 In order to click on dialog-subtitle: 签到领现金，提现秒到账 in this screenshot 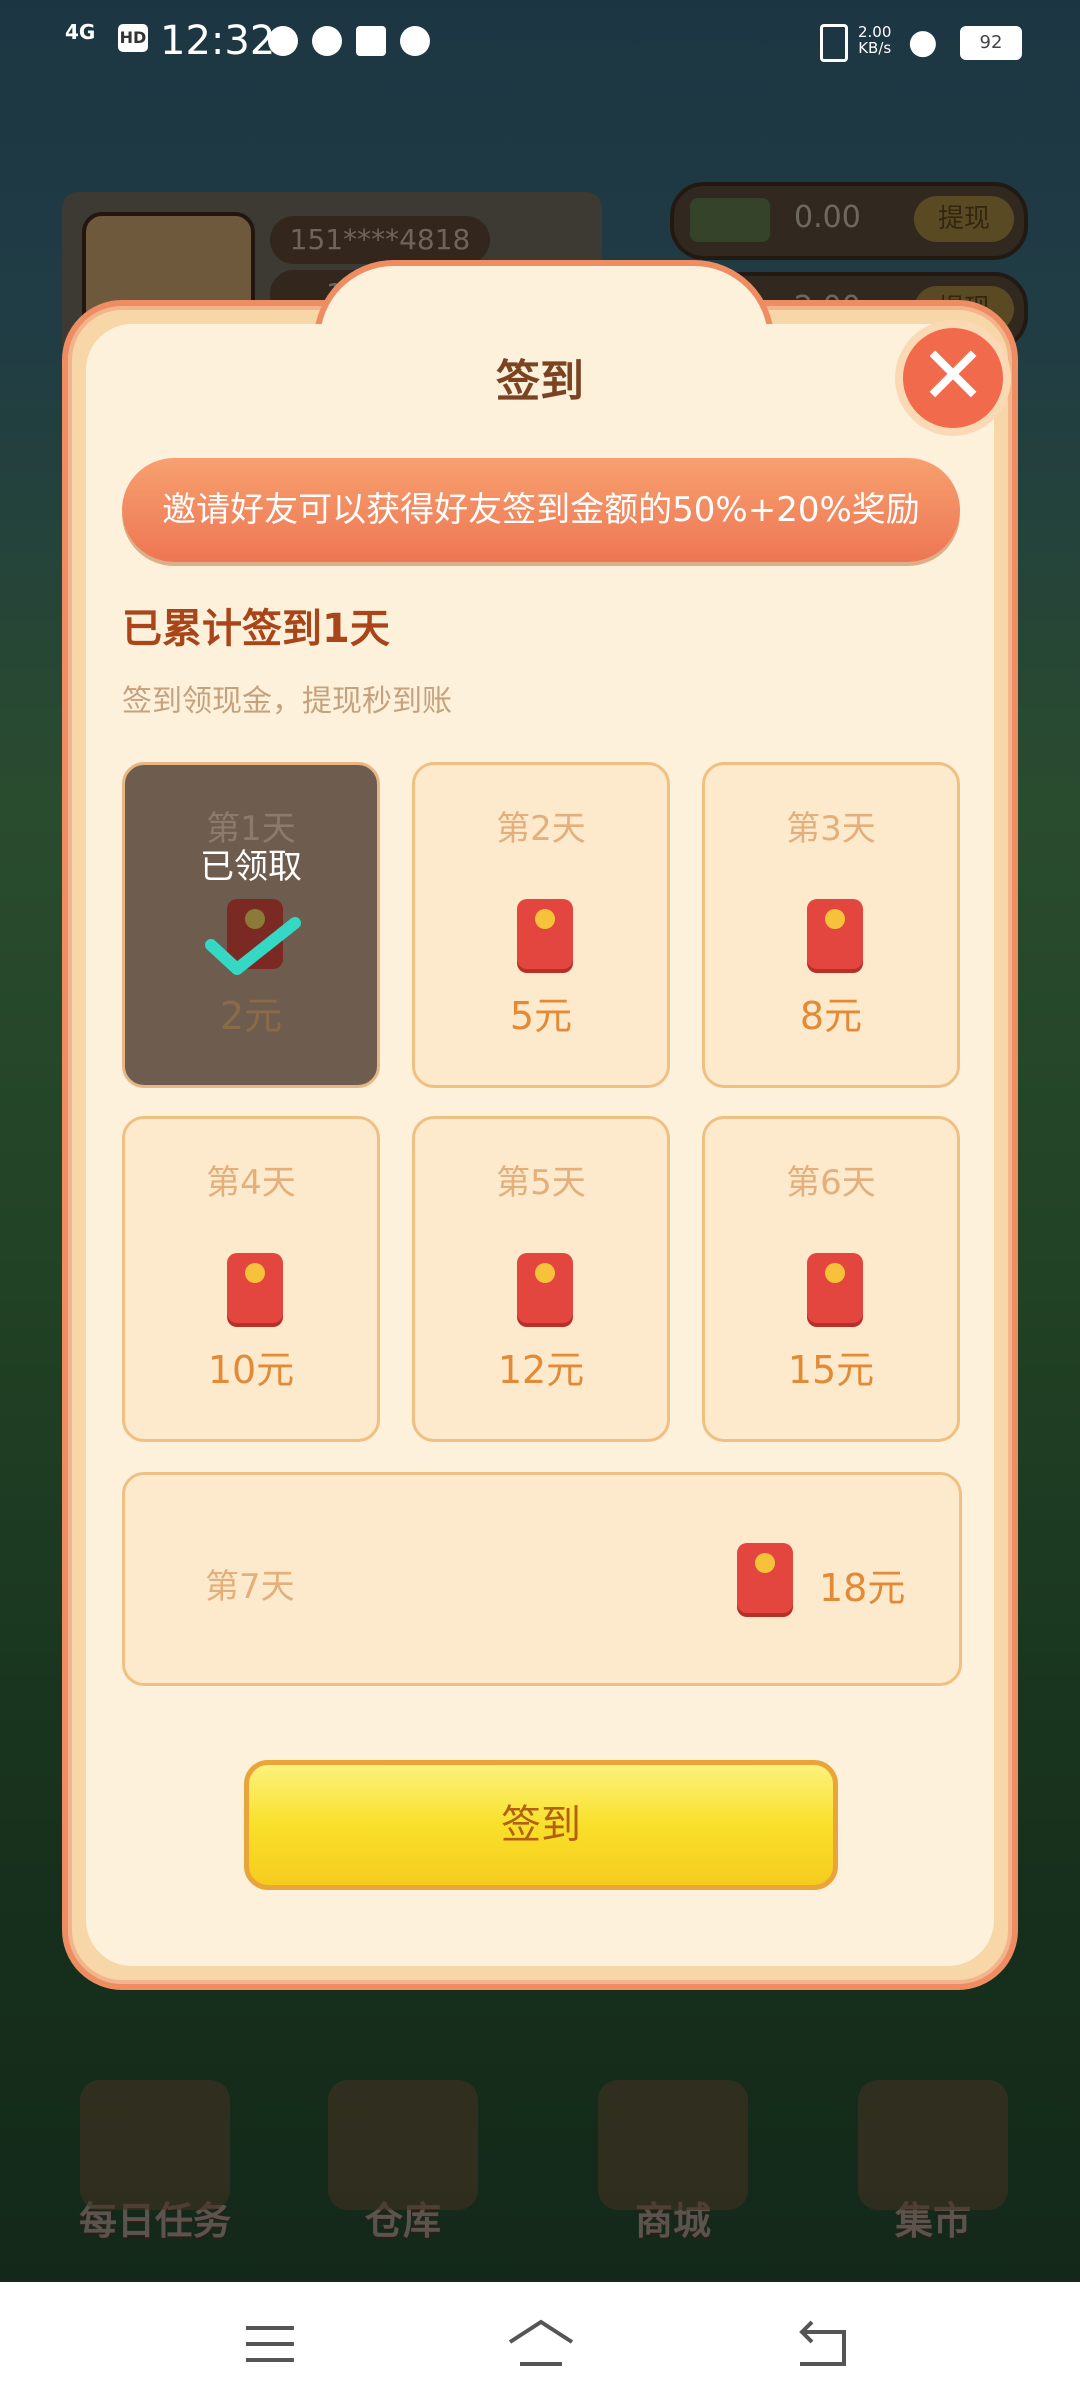, I will do `click(287, 701)`.